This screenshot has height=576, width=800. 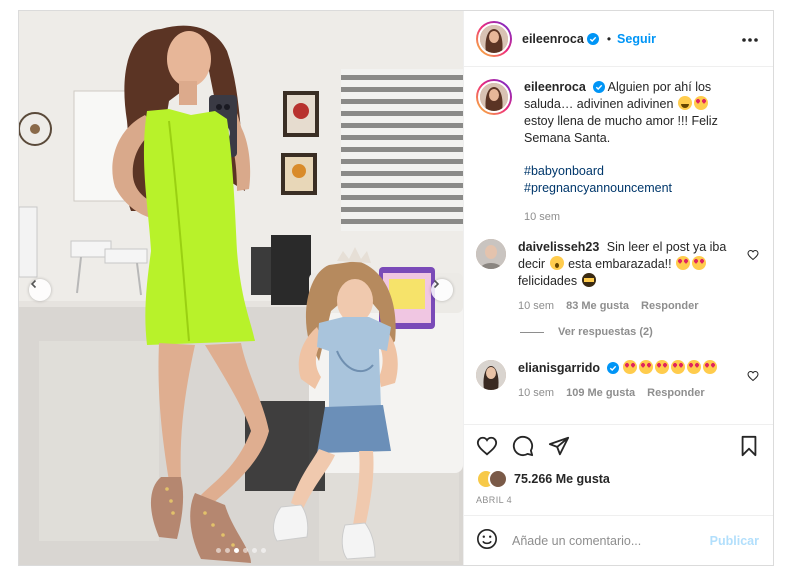 I want to click on follow-button: Seguir, so click(x=636, y=39).